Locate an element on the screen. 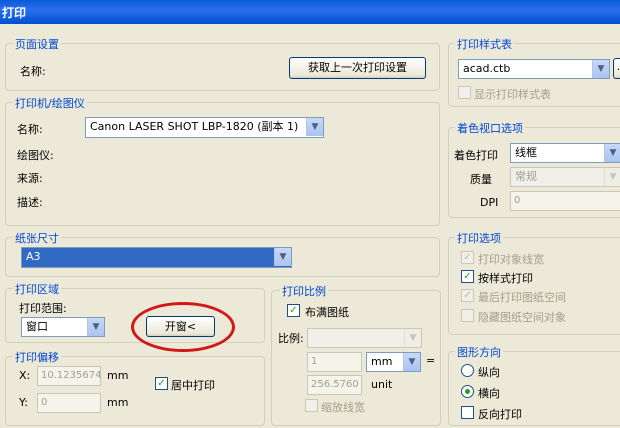 The height and width of the screenshot is (428, 620). plot-offset-title: 打印偏移 is located at coordinates (37, 357).